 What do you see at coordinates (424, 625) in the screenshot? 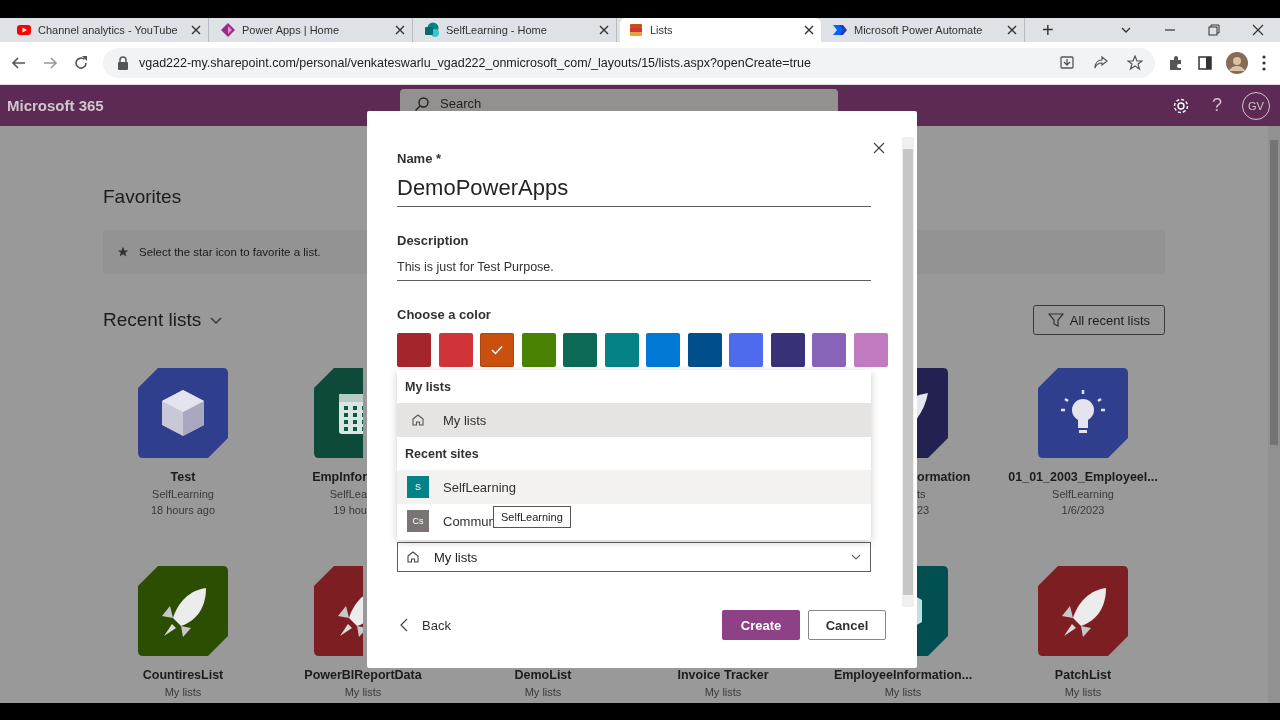
I see `back-button: Back` at bounding box center [424, 625].